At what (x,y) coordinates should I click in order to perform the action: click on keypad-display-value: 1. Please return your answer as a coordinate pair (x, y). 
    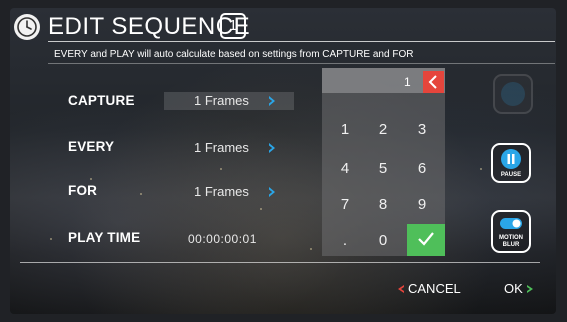
    Looking at the image, I should click on (407, 82).